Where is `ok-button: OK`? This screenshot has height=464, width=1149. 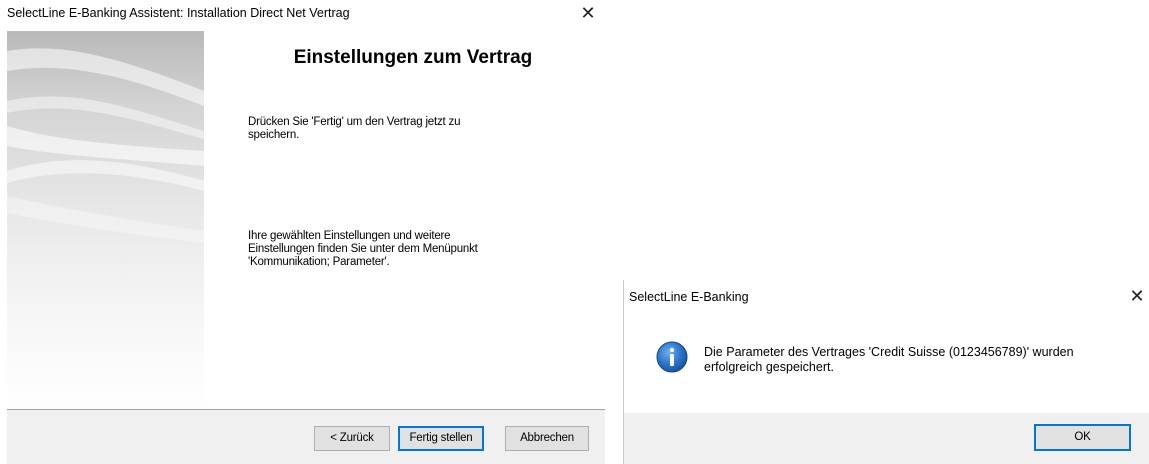 ok-button: OK is located at coordinates (1082, 437).